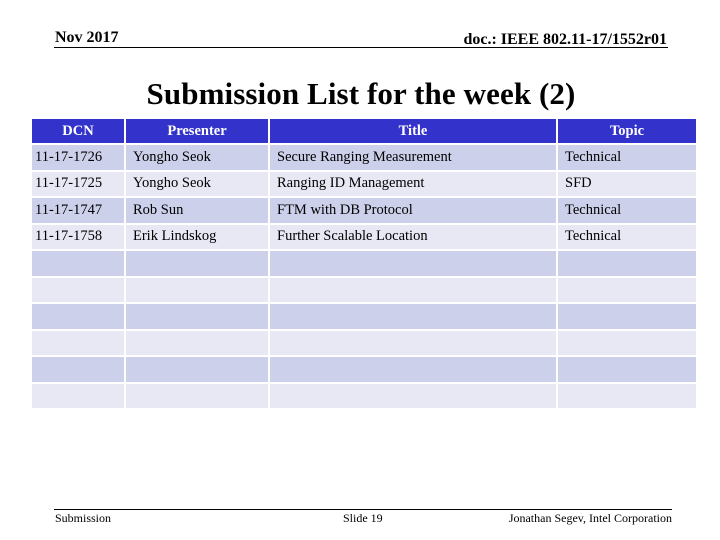 This screenshot has width=720, height=540. Describe the element at coordinates (413, 157) in the screenshot. I see `cell-title: Secure Ranging Measurement` at that location.